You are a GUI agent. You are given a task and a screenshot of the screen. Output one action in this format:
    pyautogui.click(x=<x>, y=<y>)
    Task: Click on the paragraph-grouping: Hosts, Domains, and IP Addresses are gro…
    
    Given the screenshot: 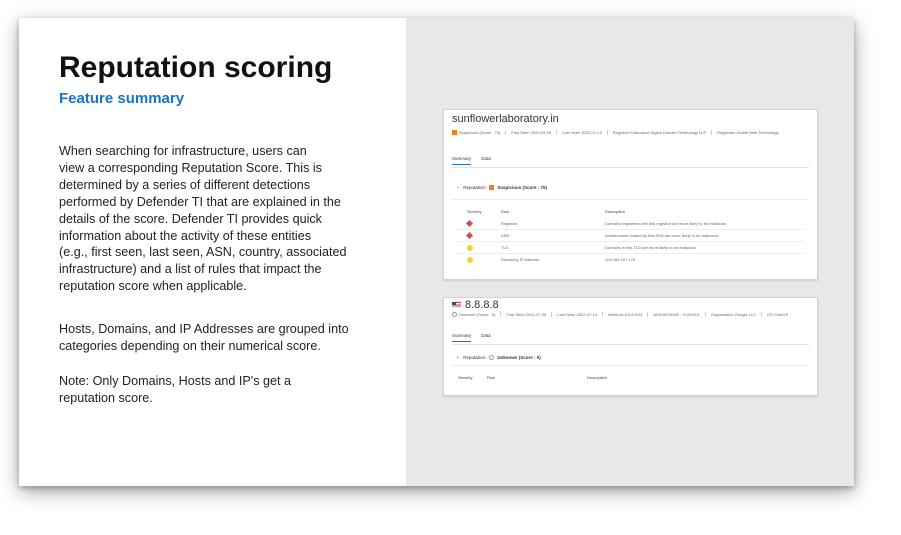 What is the action you would take?
    pyautogui.click(x=204, y=337)
    